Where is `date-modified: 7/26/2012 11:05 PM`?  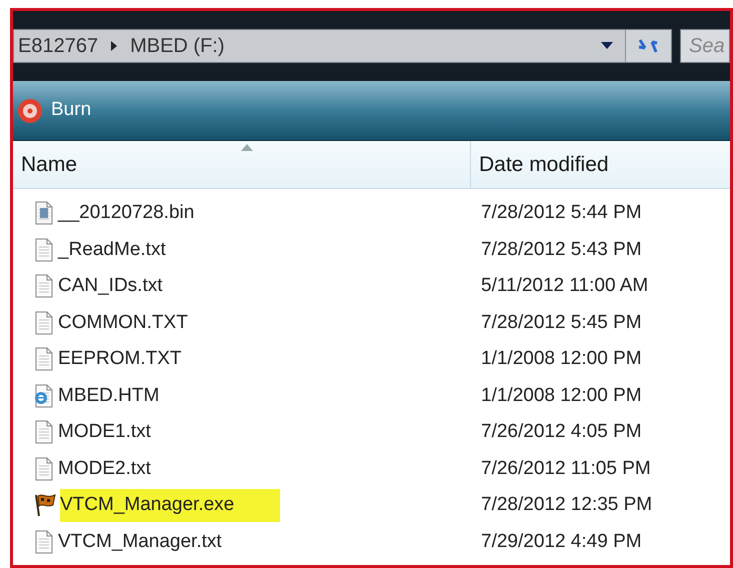
date-modified: 7/26/2012 11:05 PM is located at coordinates (565, 468).